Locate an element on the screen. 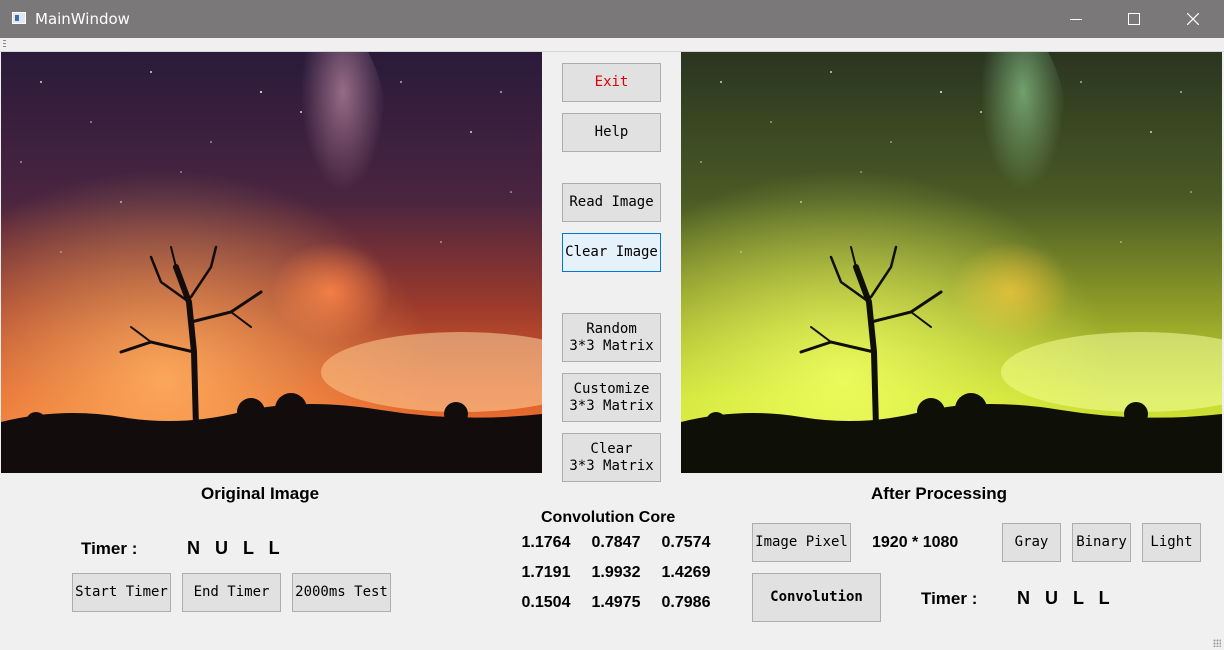 This screenshot has height=650, width=1224. minimize-icon is located at coordinates (1076, 19).